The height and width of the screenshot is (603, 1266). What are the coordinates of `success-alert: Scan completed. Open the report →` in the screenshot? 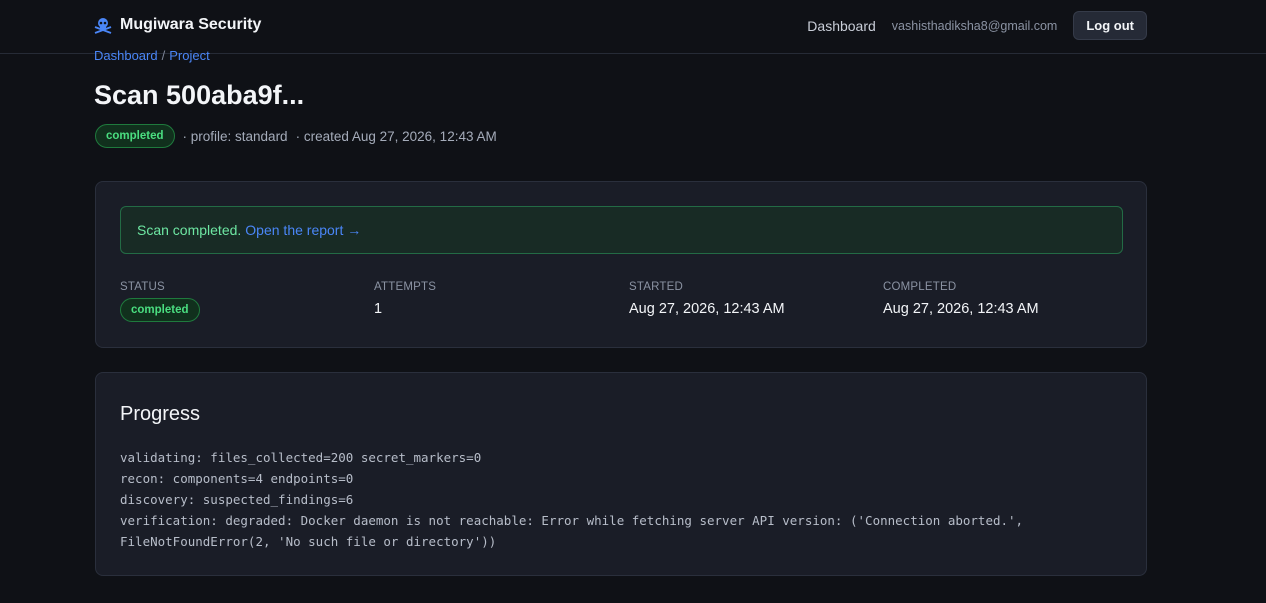 It's located at (621, 230).